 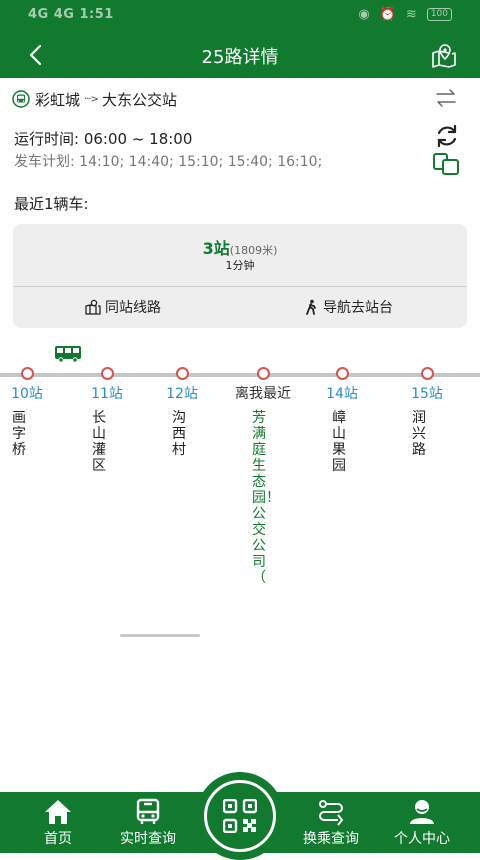 I want to click on status-time: 1:51, so click(x=96, y=14).